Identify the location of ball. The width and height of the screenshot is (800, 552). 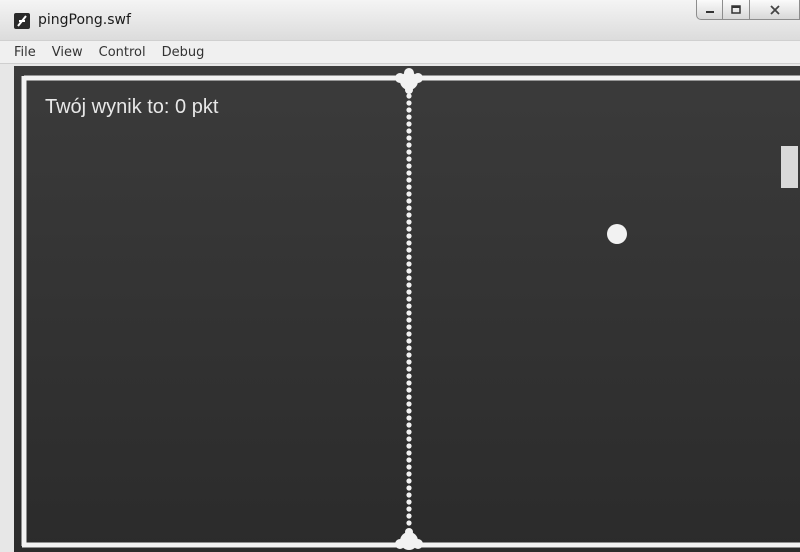
(617, 234).